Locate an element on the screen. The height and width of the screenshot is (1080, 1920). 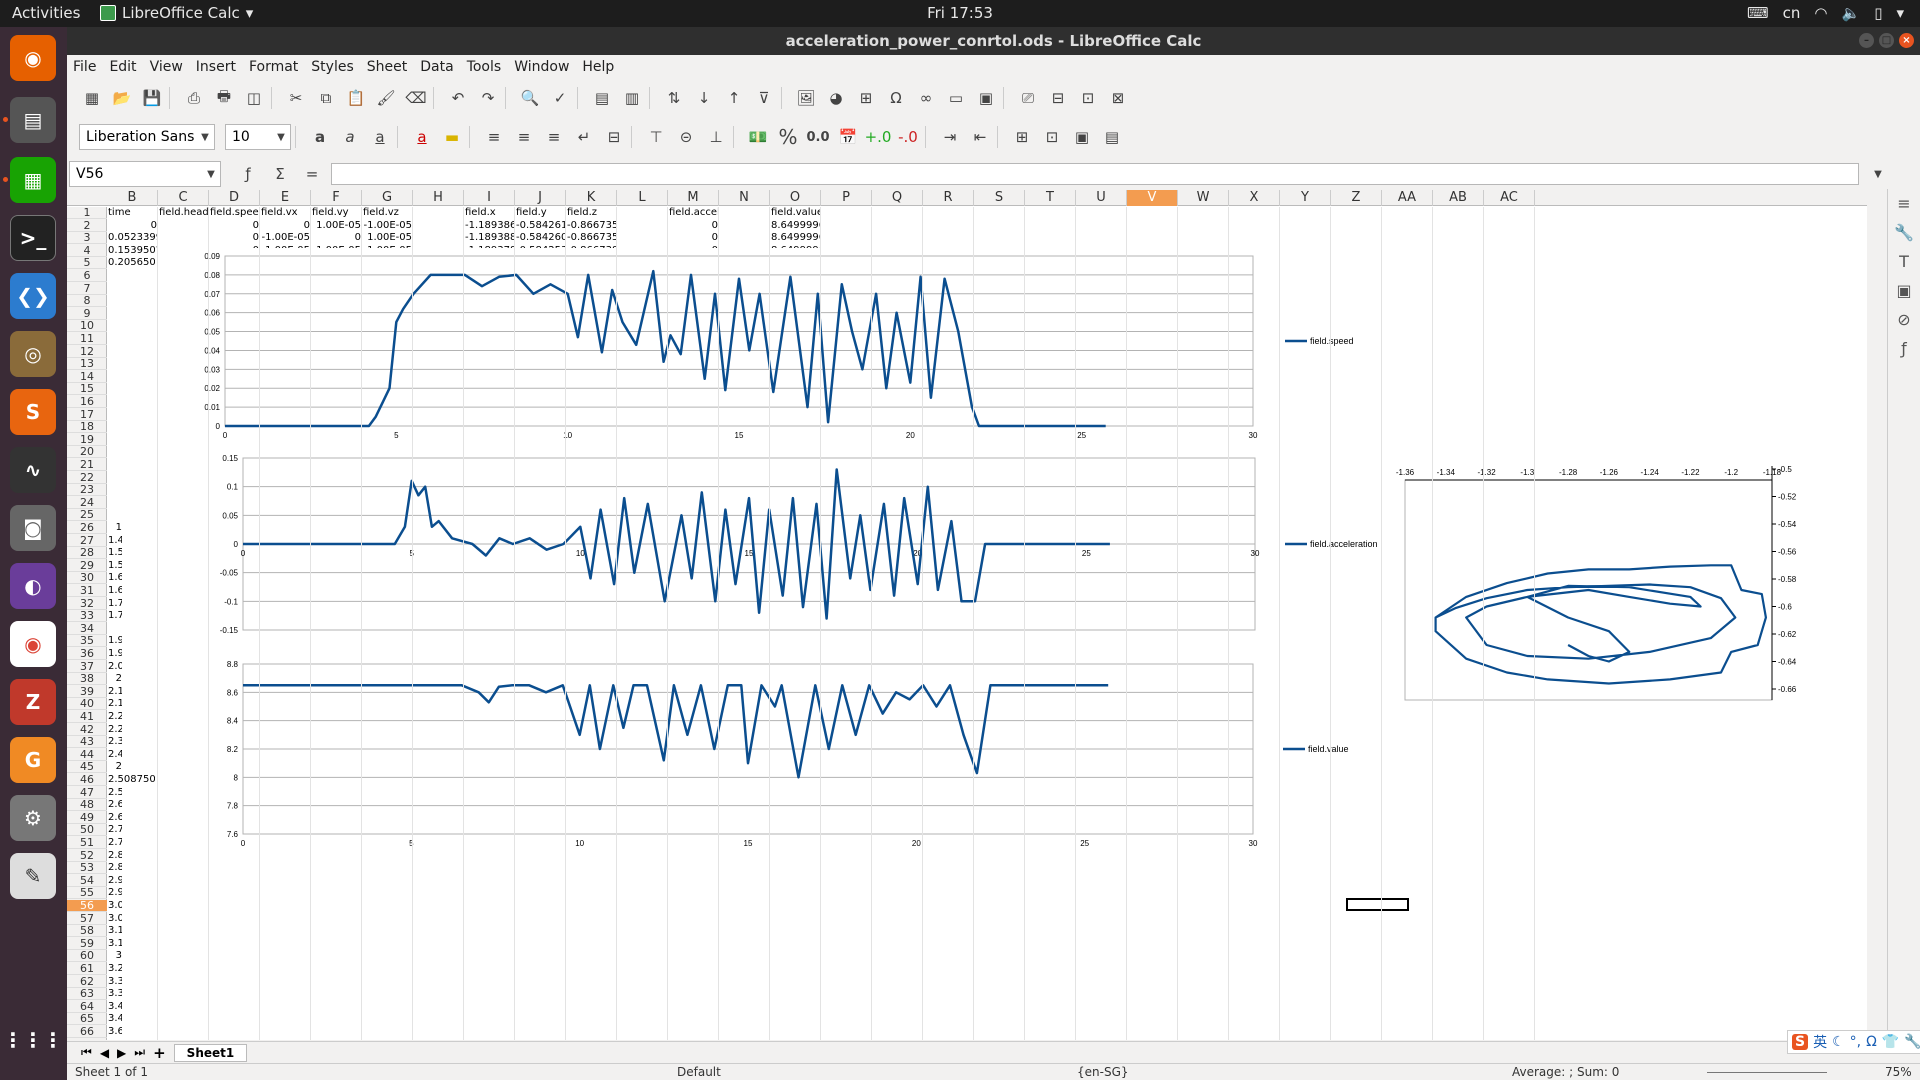
cell: 2 is located at coordinates (115, 679).